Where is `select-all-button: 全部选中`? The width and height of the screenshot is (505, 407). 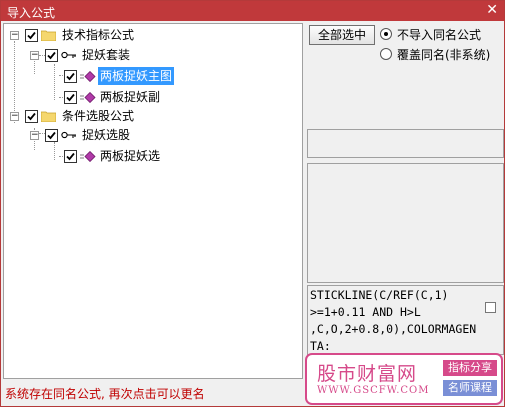
select-all-button: 全部选中 is located at coordinates (342, 35).